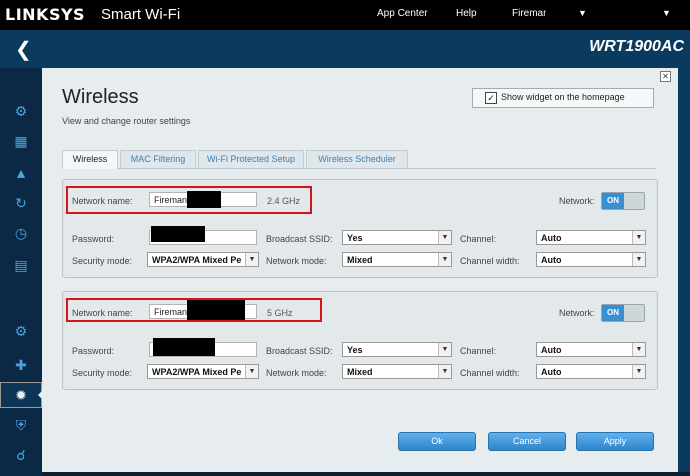 This screenshot has width=690, height=476. Describe the element at coordinates (45, 14) in the screenshot. I see `linksys-logo: LINKSYS` at that location.